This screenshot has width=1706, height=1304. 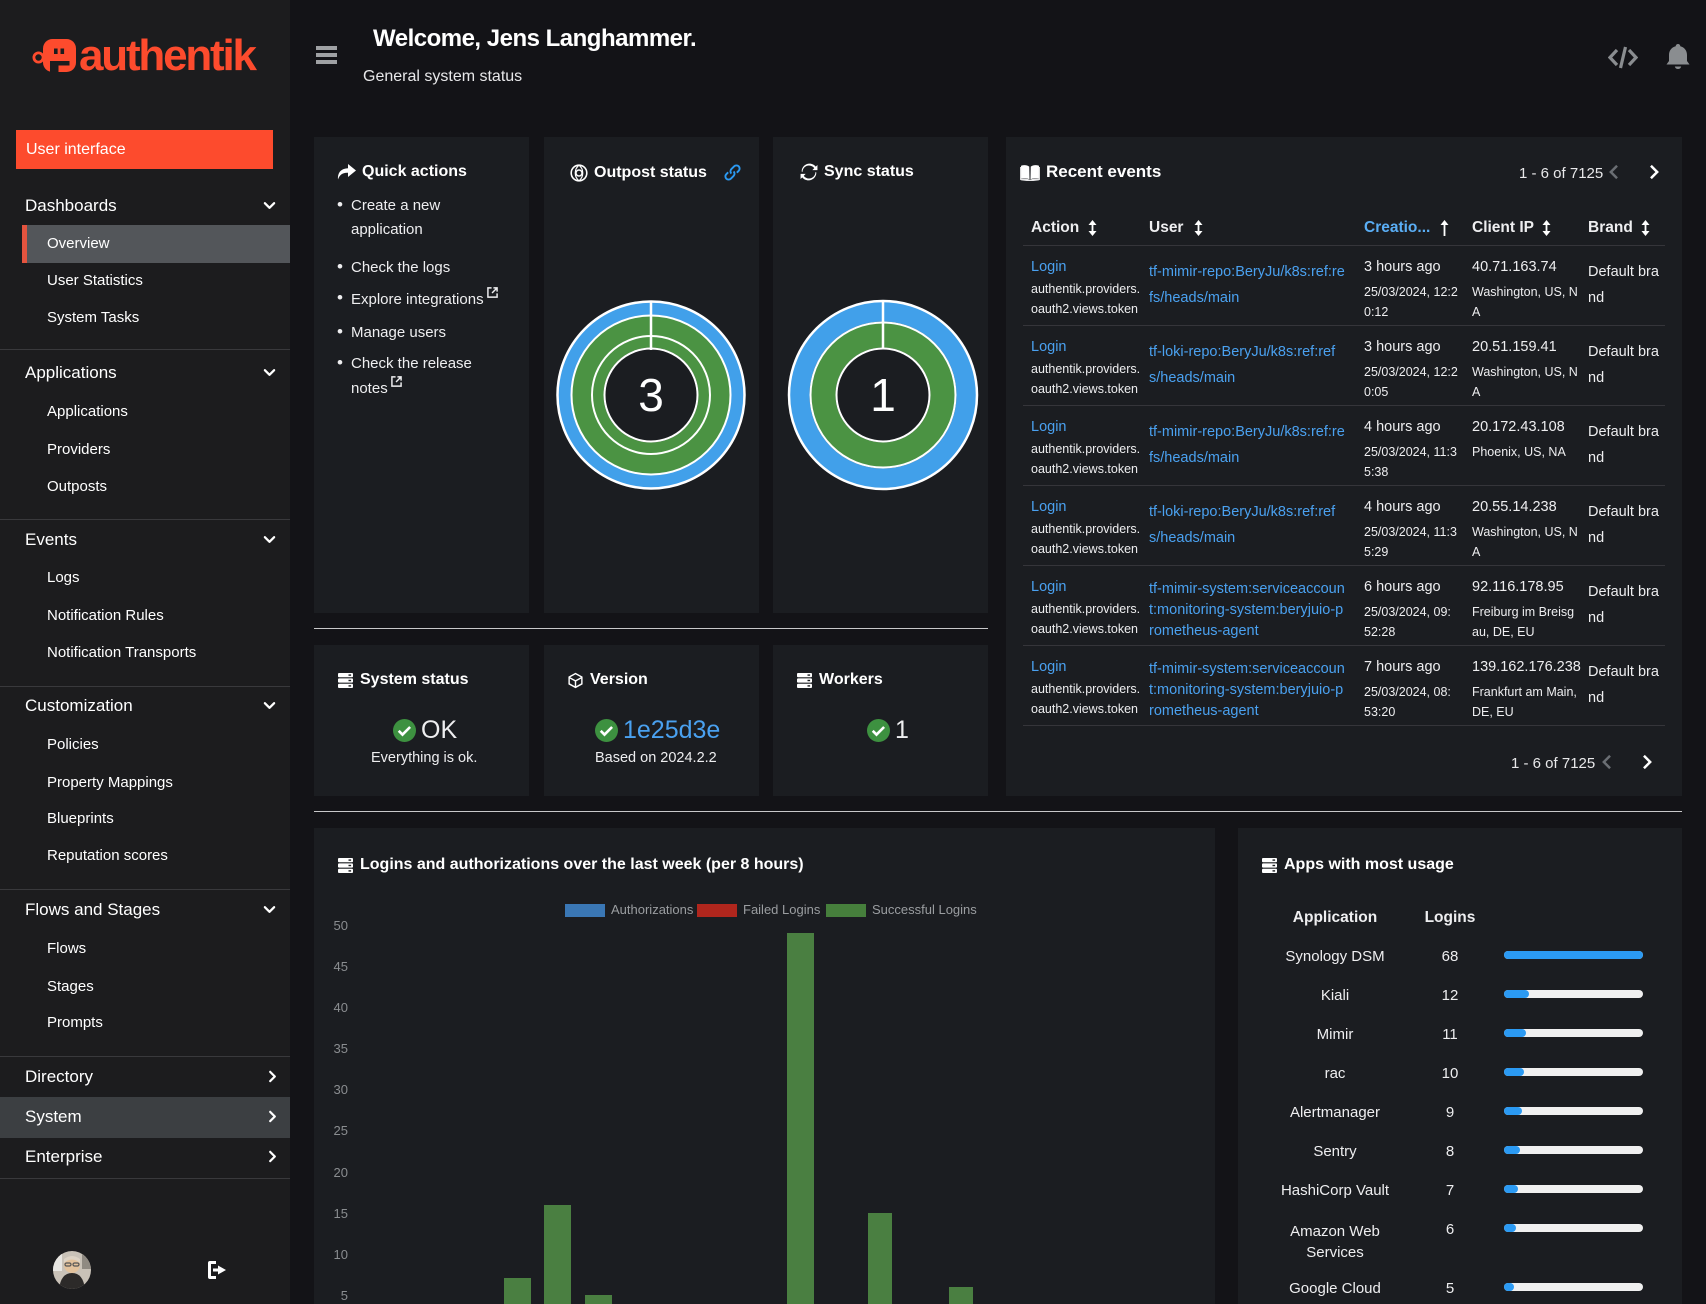 I want to click on svg-text: 3, so click(x=651, y=395).